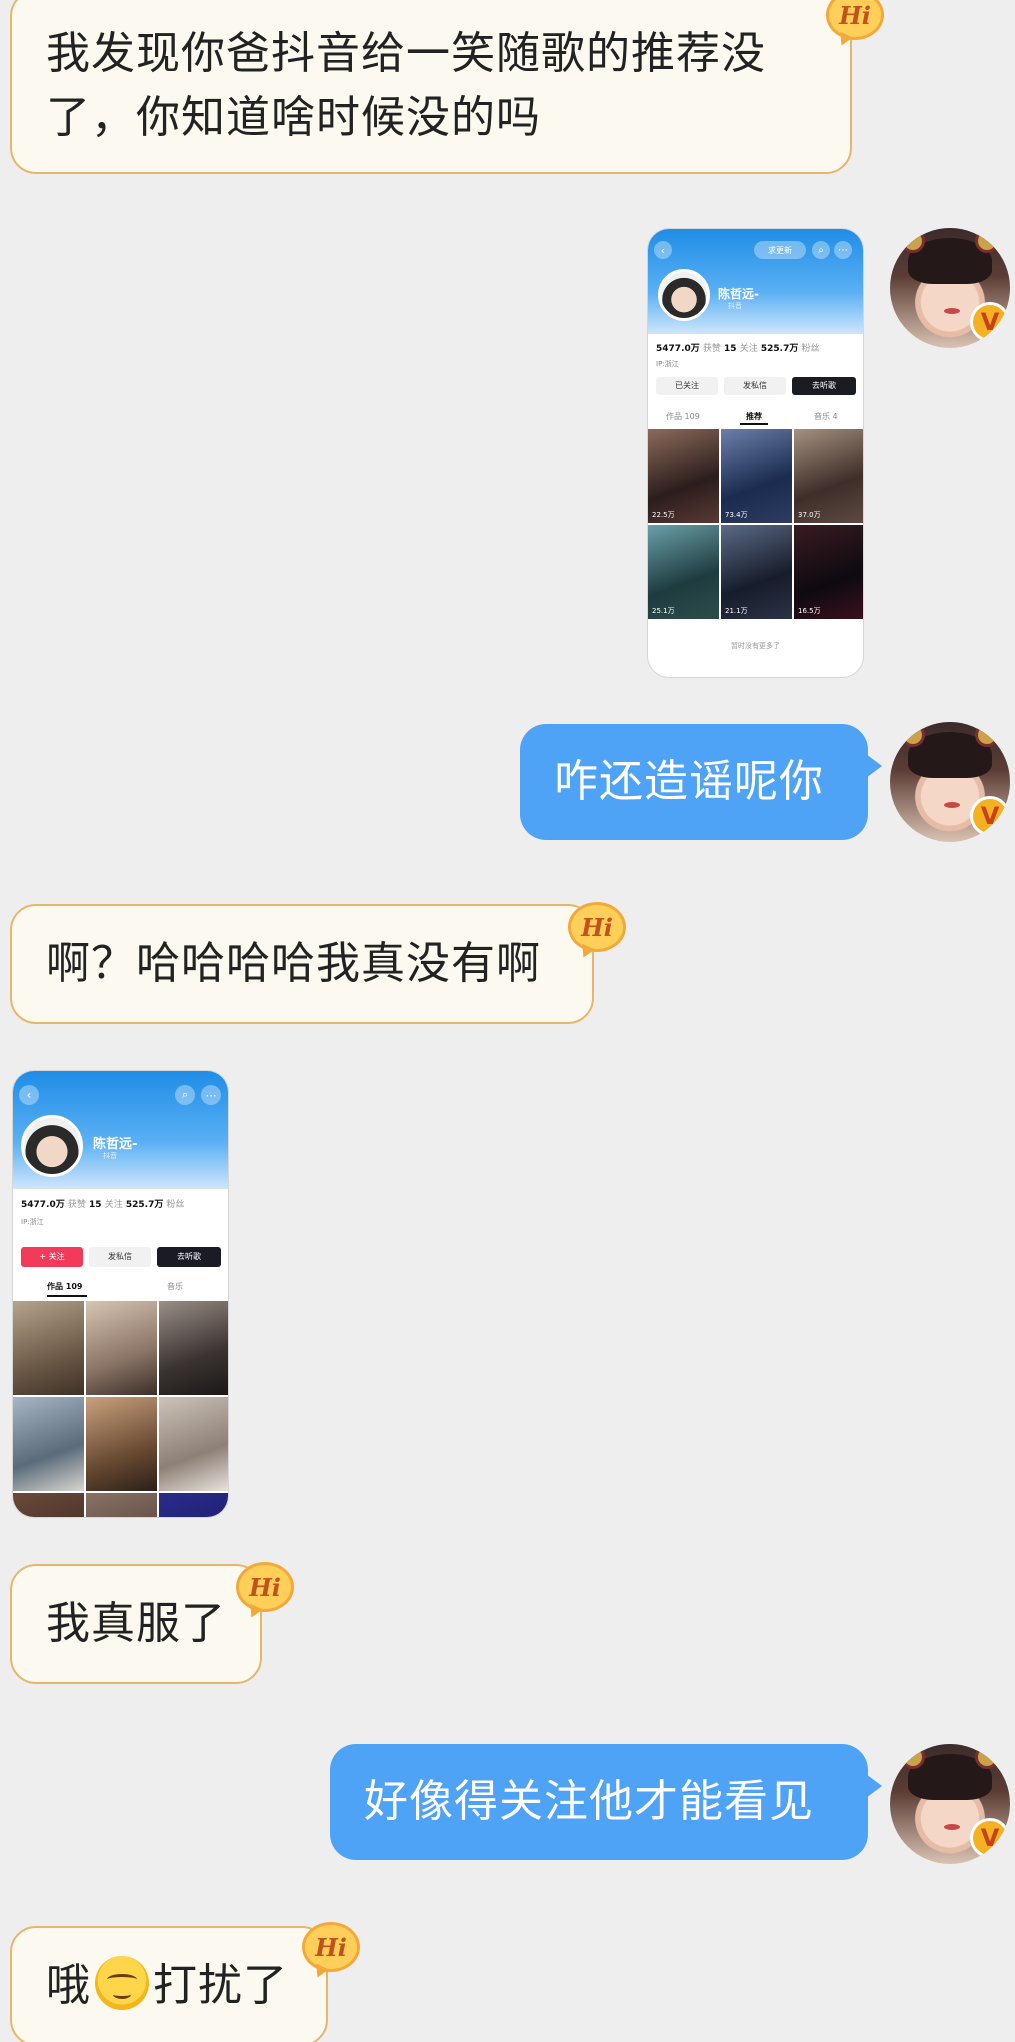  What do you see at coordinates (809, 611) in the screenshot?
I see `play-count: 16.5万` at bounding box center [809, 611].